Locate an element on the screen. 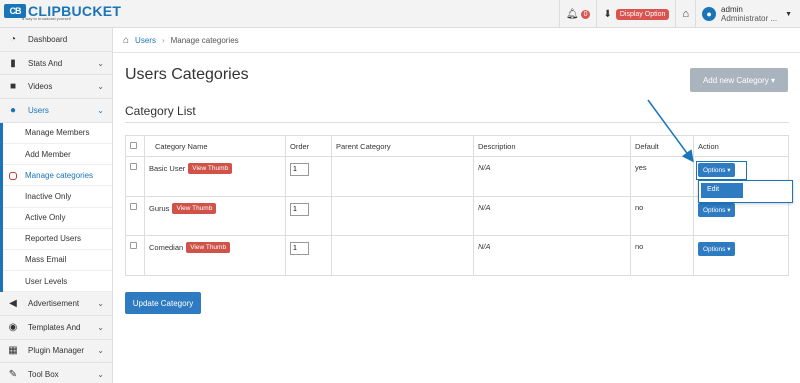  update-category-button: Update Category is located at coordinates (163, 303).